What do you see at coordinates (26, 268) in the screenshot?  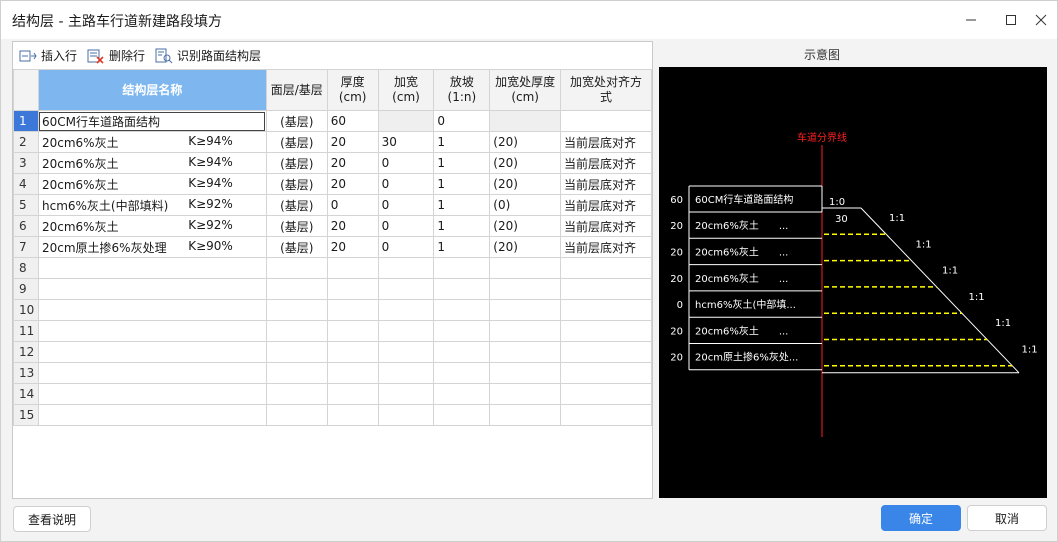 I see `row-number: 8` at bounding box center [26, 268].